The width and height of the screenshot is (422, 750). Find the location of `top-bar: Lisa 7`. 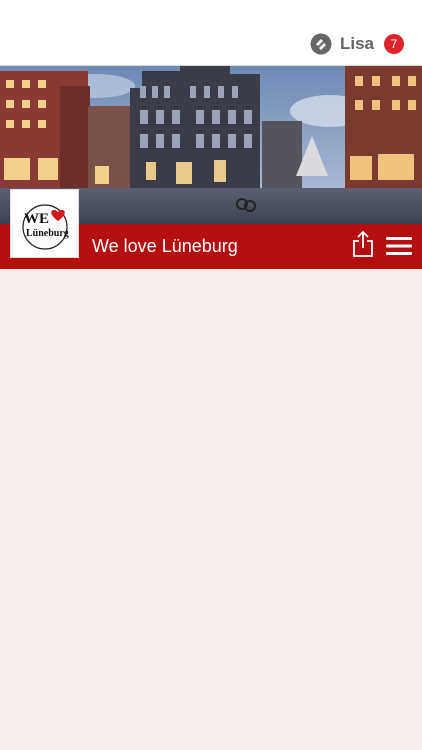

top-bar: Lisa 7 is located at coordinates (211, 33).